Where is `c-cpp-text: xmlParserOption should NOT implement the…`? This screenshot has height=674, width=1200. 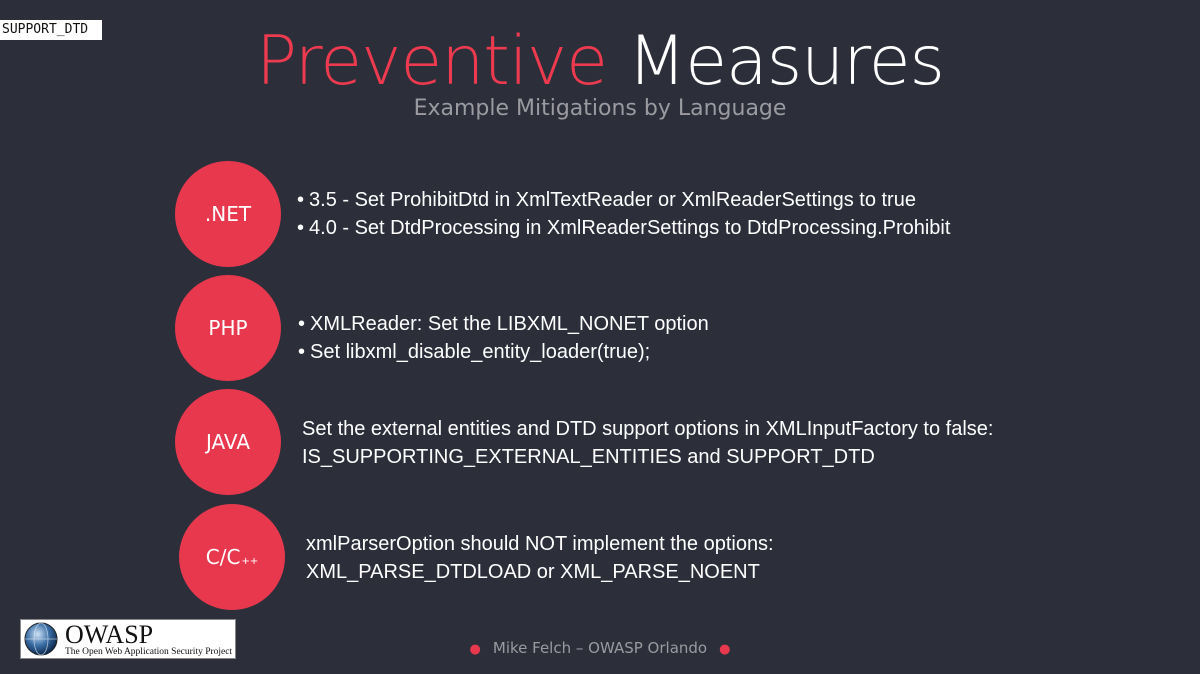
c-cpp-text: xmlParserOption should NOT implement the… is located at coordinates (540, 558).